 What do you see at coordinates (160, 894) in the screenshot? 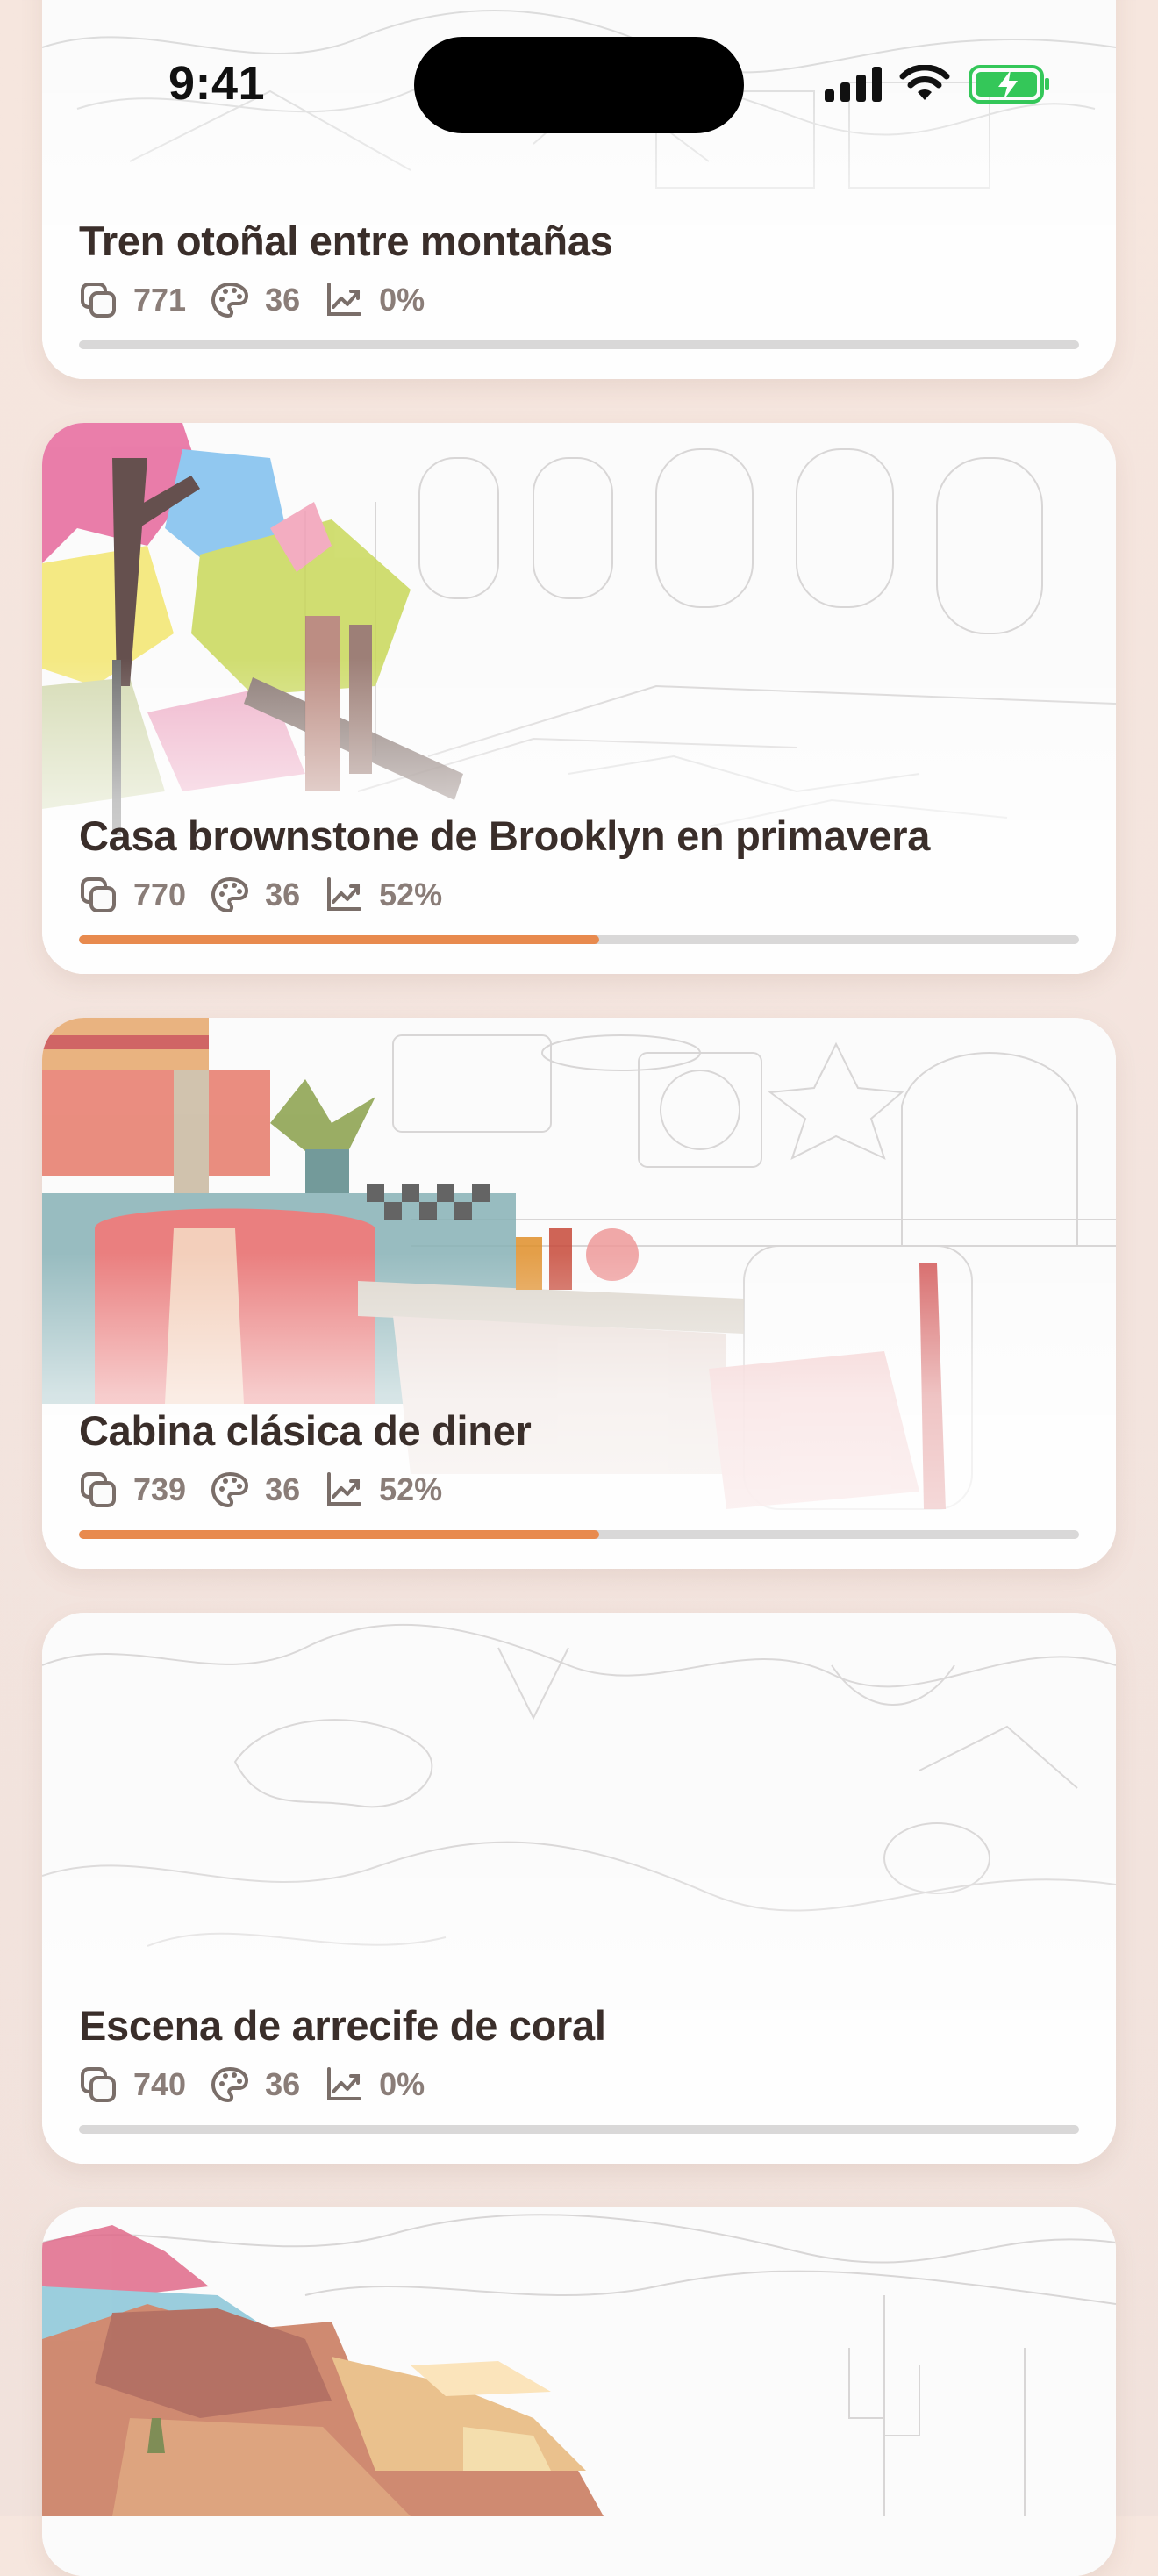
I see `pieces-count: 770` at bounding box center [160, 894].